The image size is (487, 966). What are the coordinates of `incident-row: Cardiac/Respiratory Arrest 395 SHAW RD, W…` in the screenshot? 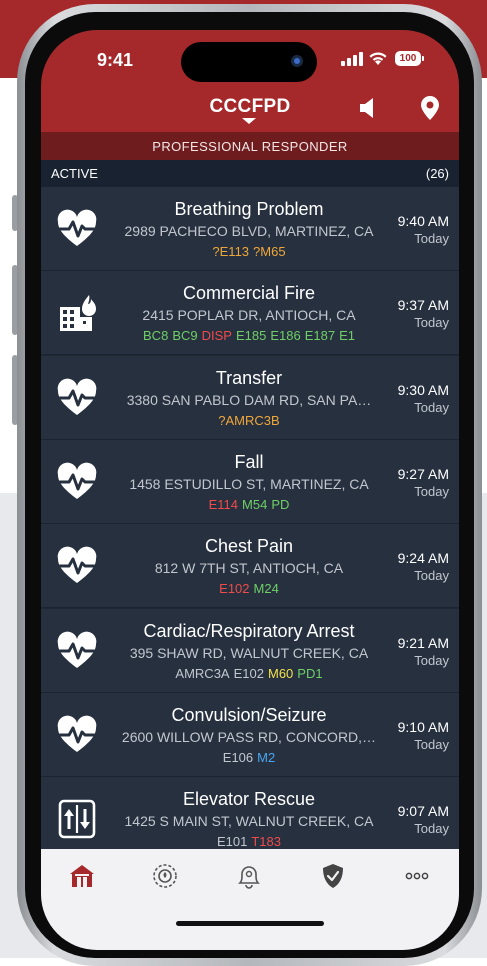 It's located at (250, 650).